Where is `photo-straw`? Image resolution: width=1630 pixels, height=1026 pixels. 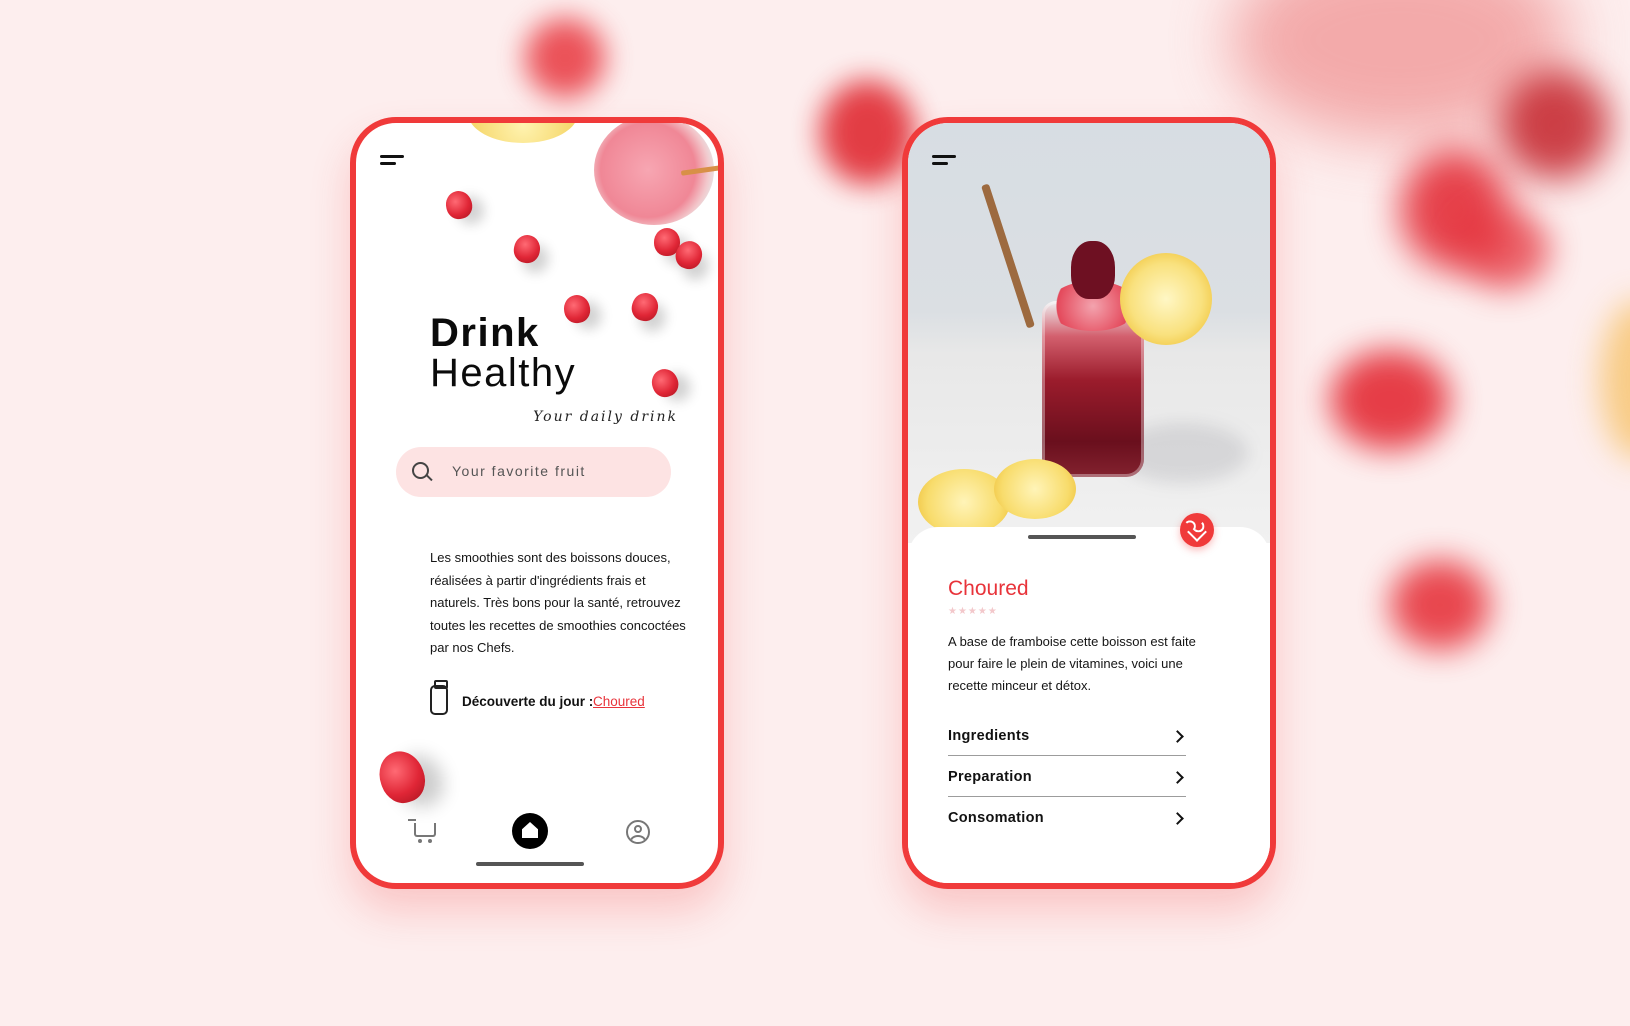 photo-straw is located at coordinates (1008, 256).